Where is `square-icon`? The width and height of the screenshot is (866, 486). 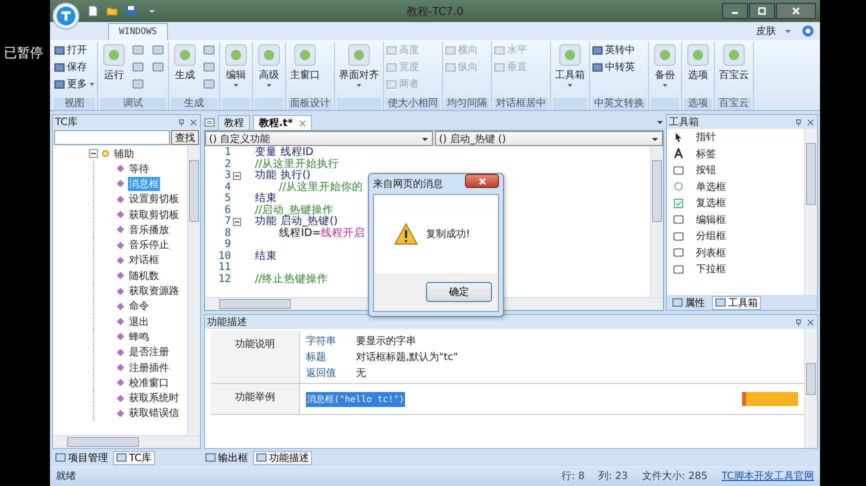 square-icon is located at coordinates (59, 50).